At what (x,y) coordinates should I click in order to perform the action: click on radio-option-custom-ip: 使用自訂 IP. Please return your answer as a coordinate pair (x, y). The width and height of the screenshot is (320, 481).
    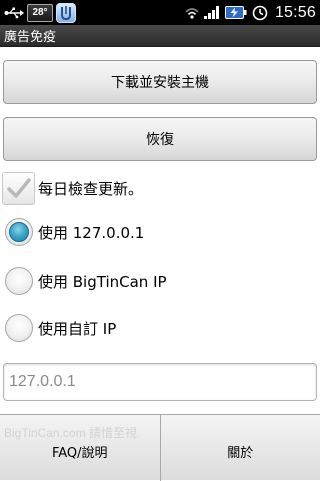
    Looking at the image, I should click on (60, 328).